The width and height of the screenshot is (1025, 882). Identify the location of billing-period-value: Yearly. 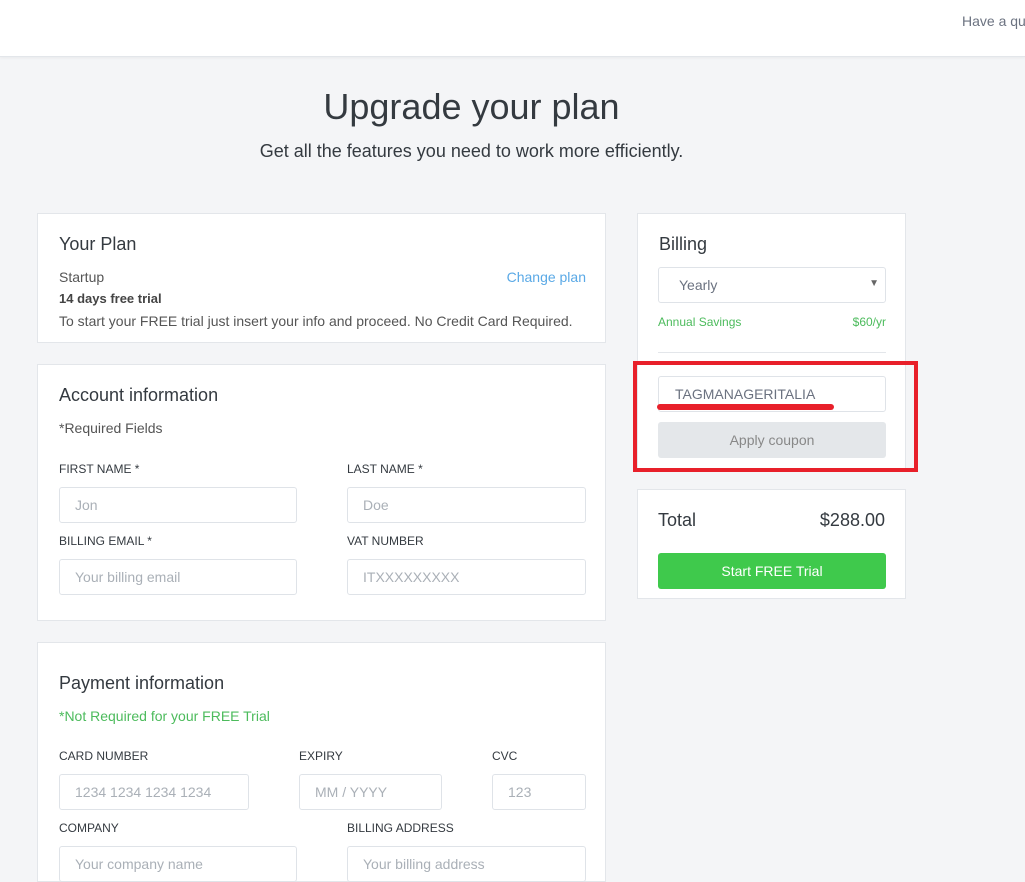
(698, 285).